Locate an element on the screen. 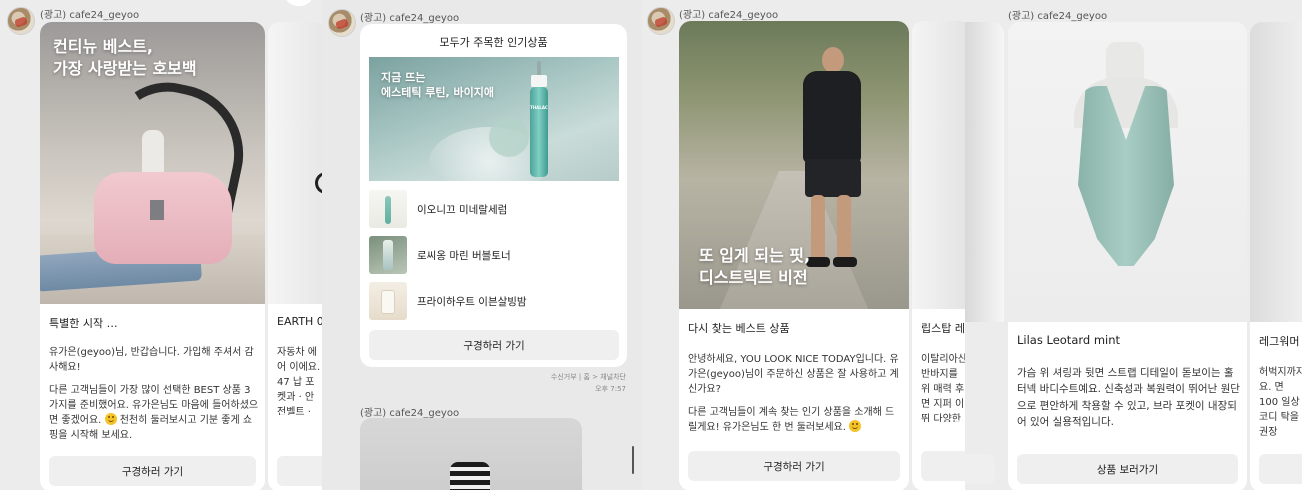 The height and width of the screenshot is (490, 1302). banner-caption: 지금 뜨는 에스테틱 루틴, 바이지애 is located at coordinates (438, 85).